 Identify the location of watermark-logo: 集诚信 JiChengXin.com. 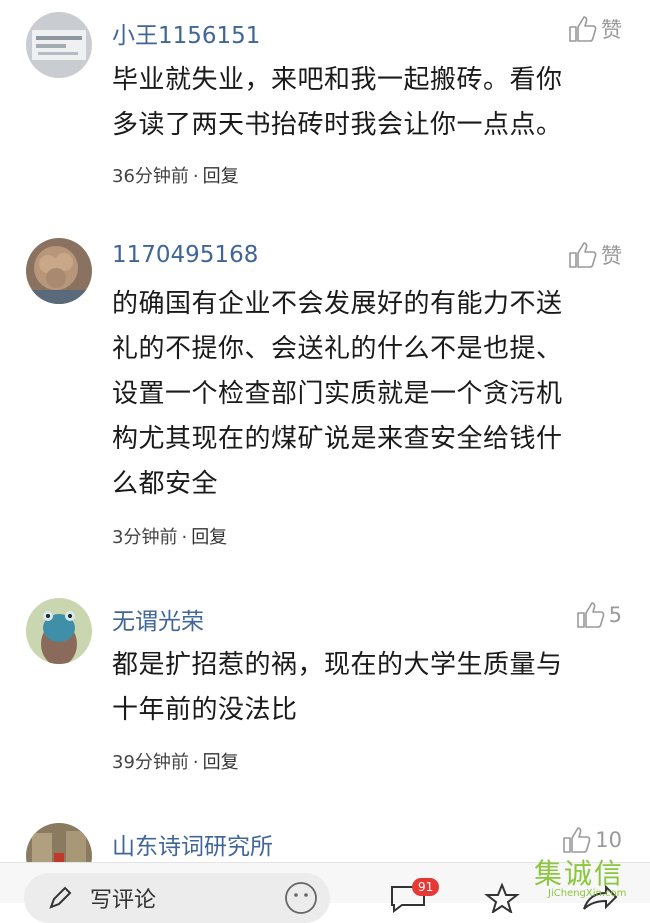
(592, 877).